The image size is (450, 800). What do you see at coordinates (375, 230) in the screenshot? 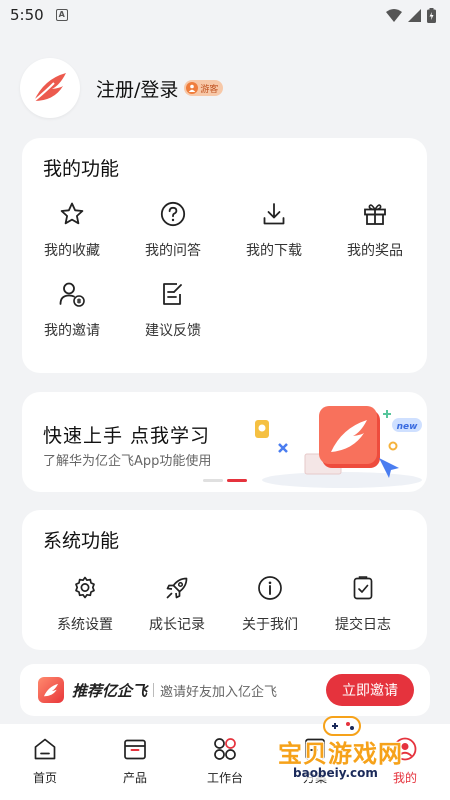
I see `my-prizes-item: 我的奖品` at bounding box center [375, 230].